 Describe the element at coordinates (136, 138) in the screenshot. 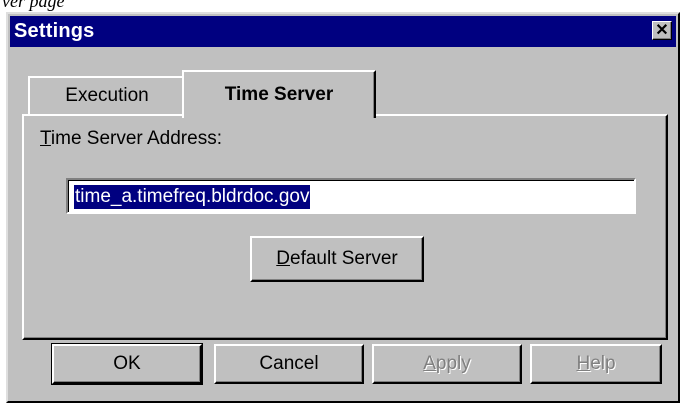

I see `label-rest: ime Server Address:` at that location.